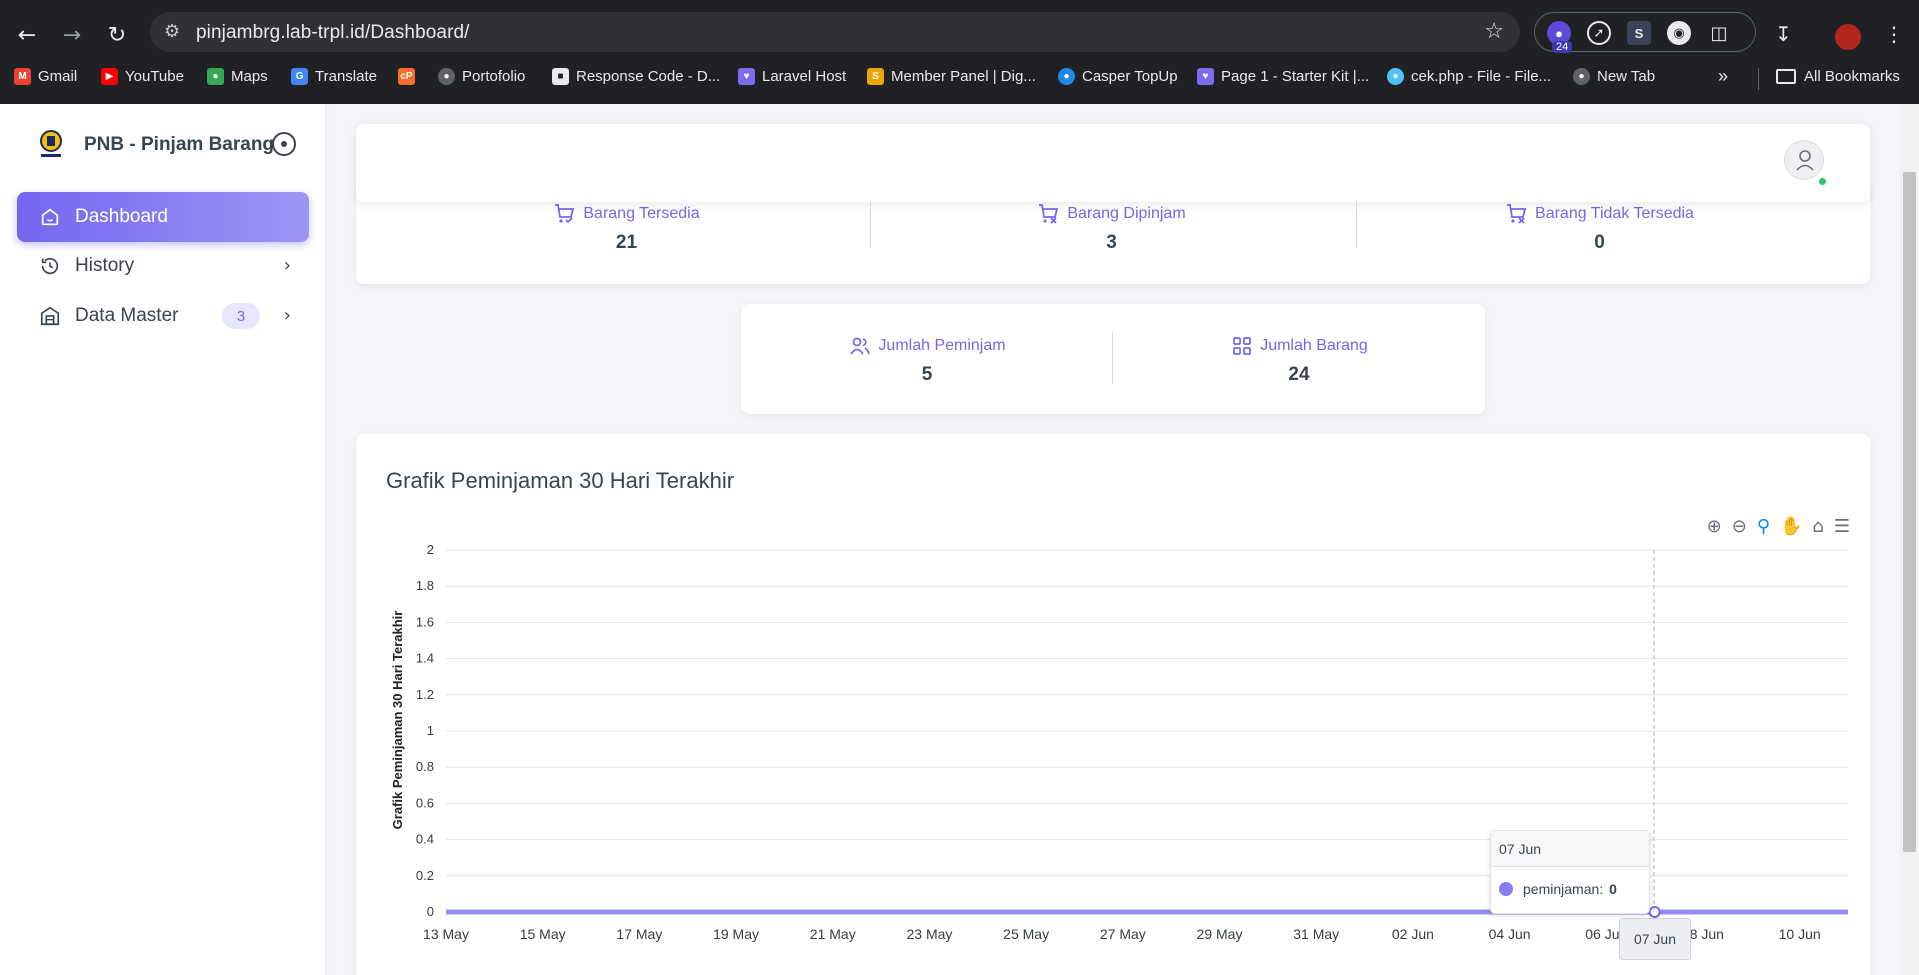 Image resolution: width=1919 pixels, height=975 pixels. What do you see at coordinates (142, 76) in the screenshot?
I see `bookmark-youtube: ▶ YouTube` at bounding box center [142, 76].